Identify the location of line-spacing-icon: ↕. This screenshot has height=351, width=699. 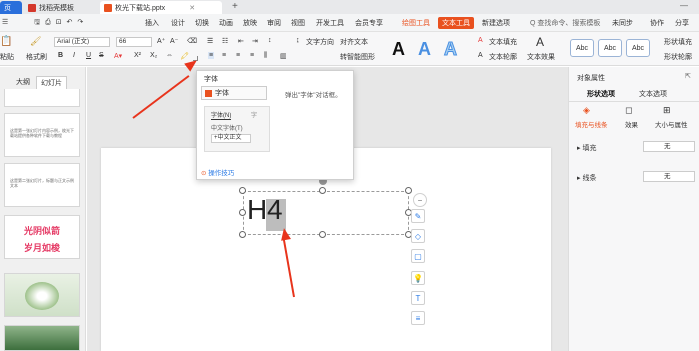
(270, 40).